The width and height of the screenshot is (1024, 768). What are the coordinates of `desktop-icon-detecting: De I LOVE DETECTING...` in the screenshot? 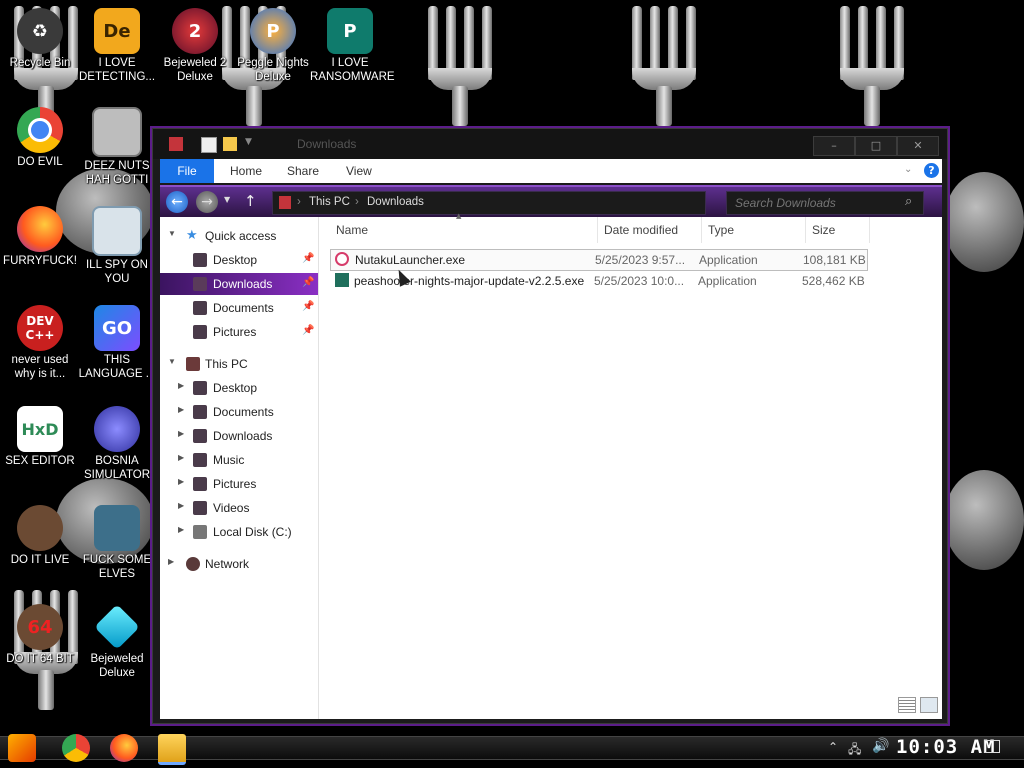 It's located at (117, 46).